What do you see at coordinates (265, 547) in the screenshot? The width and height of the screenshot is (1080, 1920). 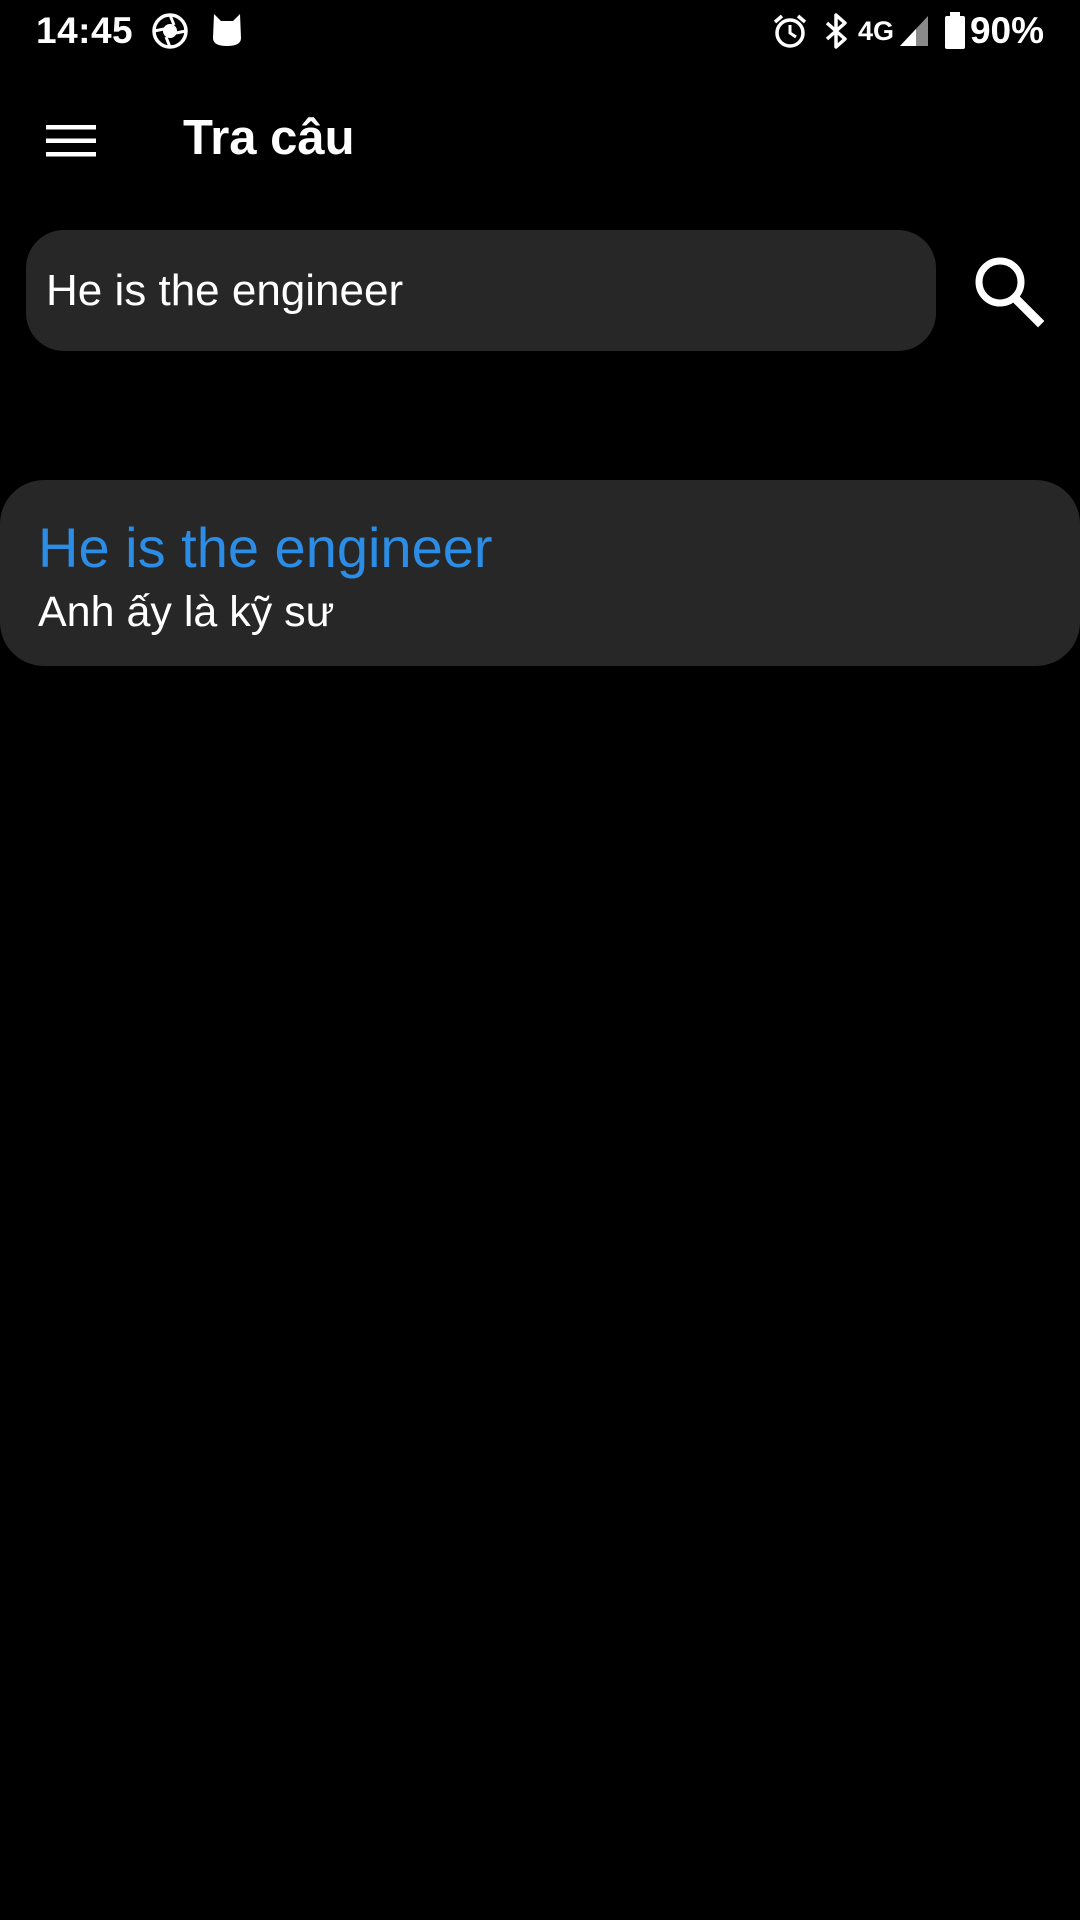 I see `result-source-sentence: He is the engineer` at bounding box center [265, 547].